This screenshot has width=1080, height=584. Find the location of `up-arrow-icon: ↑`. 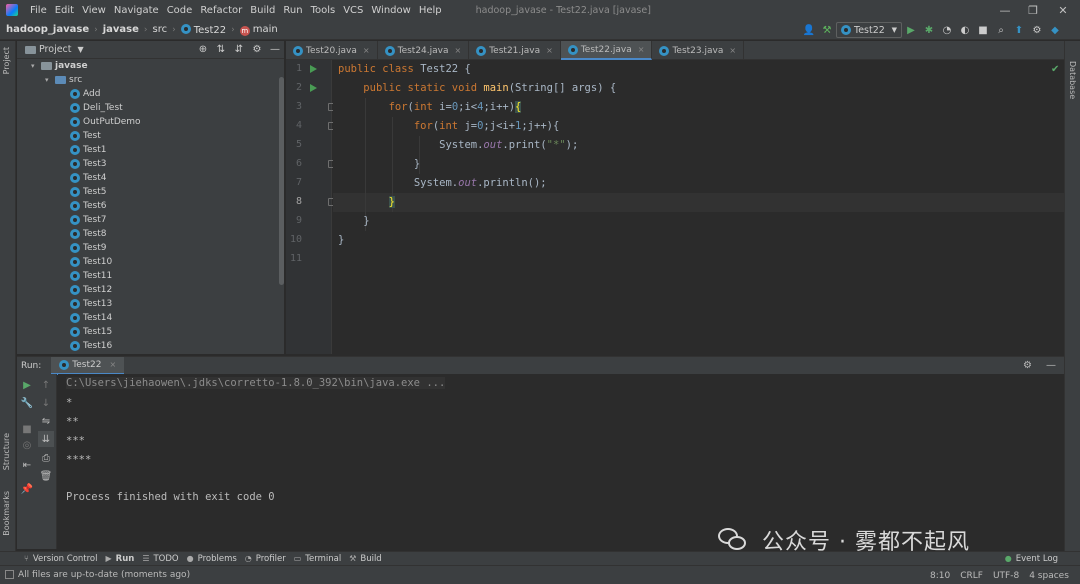

up-arrow-icon: ↑ is located at coordinates (46, 385).